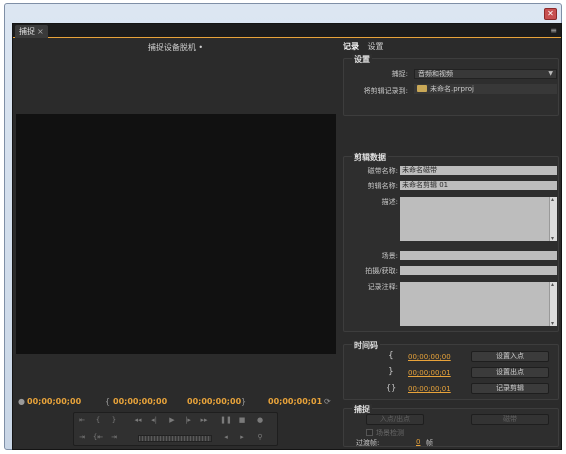 Image resolution: width=566 pixels, height=454 pixels. What do you see at coordinates (226, 437) in the screenshot?
I see `slow-reverse-icon: ◂` at bounding box center [226, 437].